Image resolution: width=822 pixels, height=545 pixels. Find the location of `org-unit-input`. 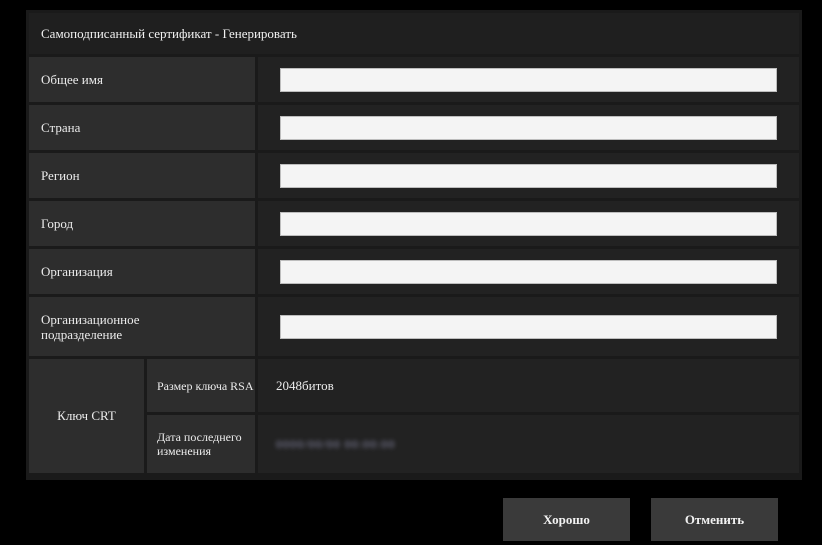

org-unit-input is located at coordinates (528, 326).